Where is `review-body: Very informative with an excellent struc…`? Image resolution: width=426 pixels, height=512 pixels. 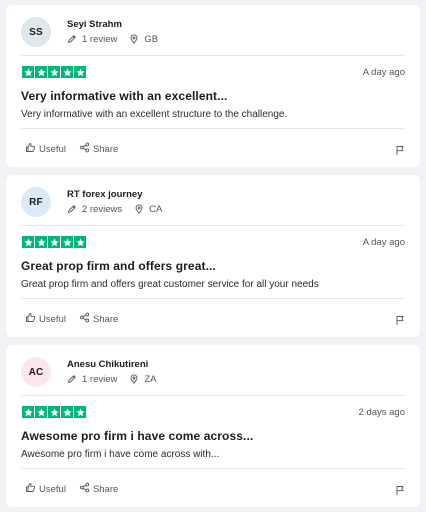
review-body: Very informative with an excellent struc… is located at coordinates (154, 114).